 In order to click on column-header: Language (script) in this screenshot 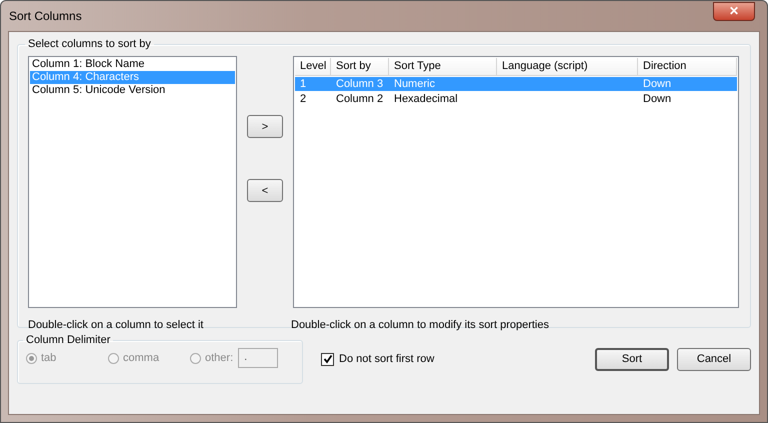, I will do `click(567, 66)`.